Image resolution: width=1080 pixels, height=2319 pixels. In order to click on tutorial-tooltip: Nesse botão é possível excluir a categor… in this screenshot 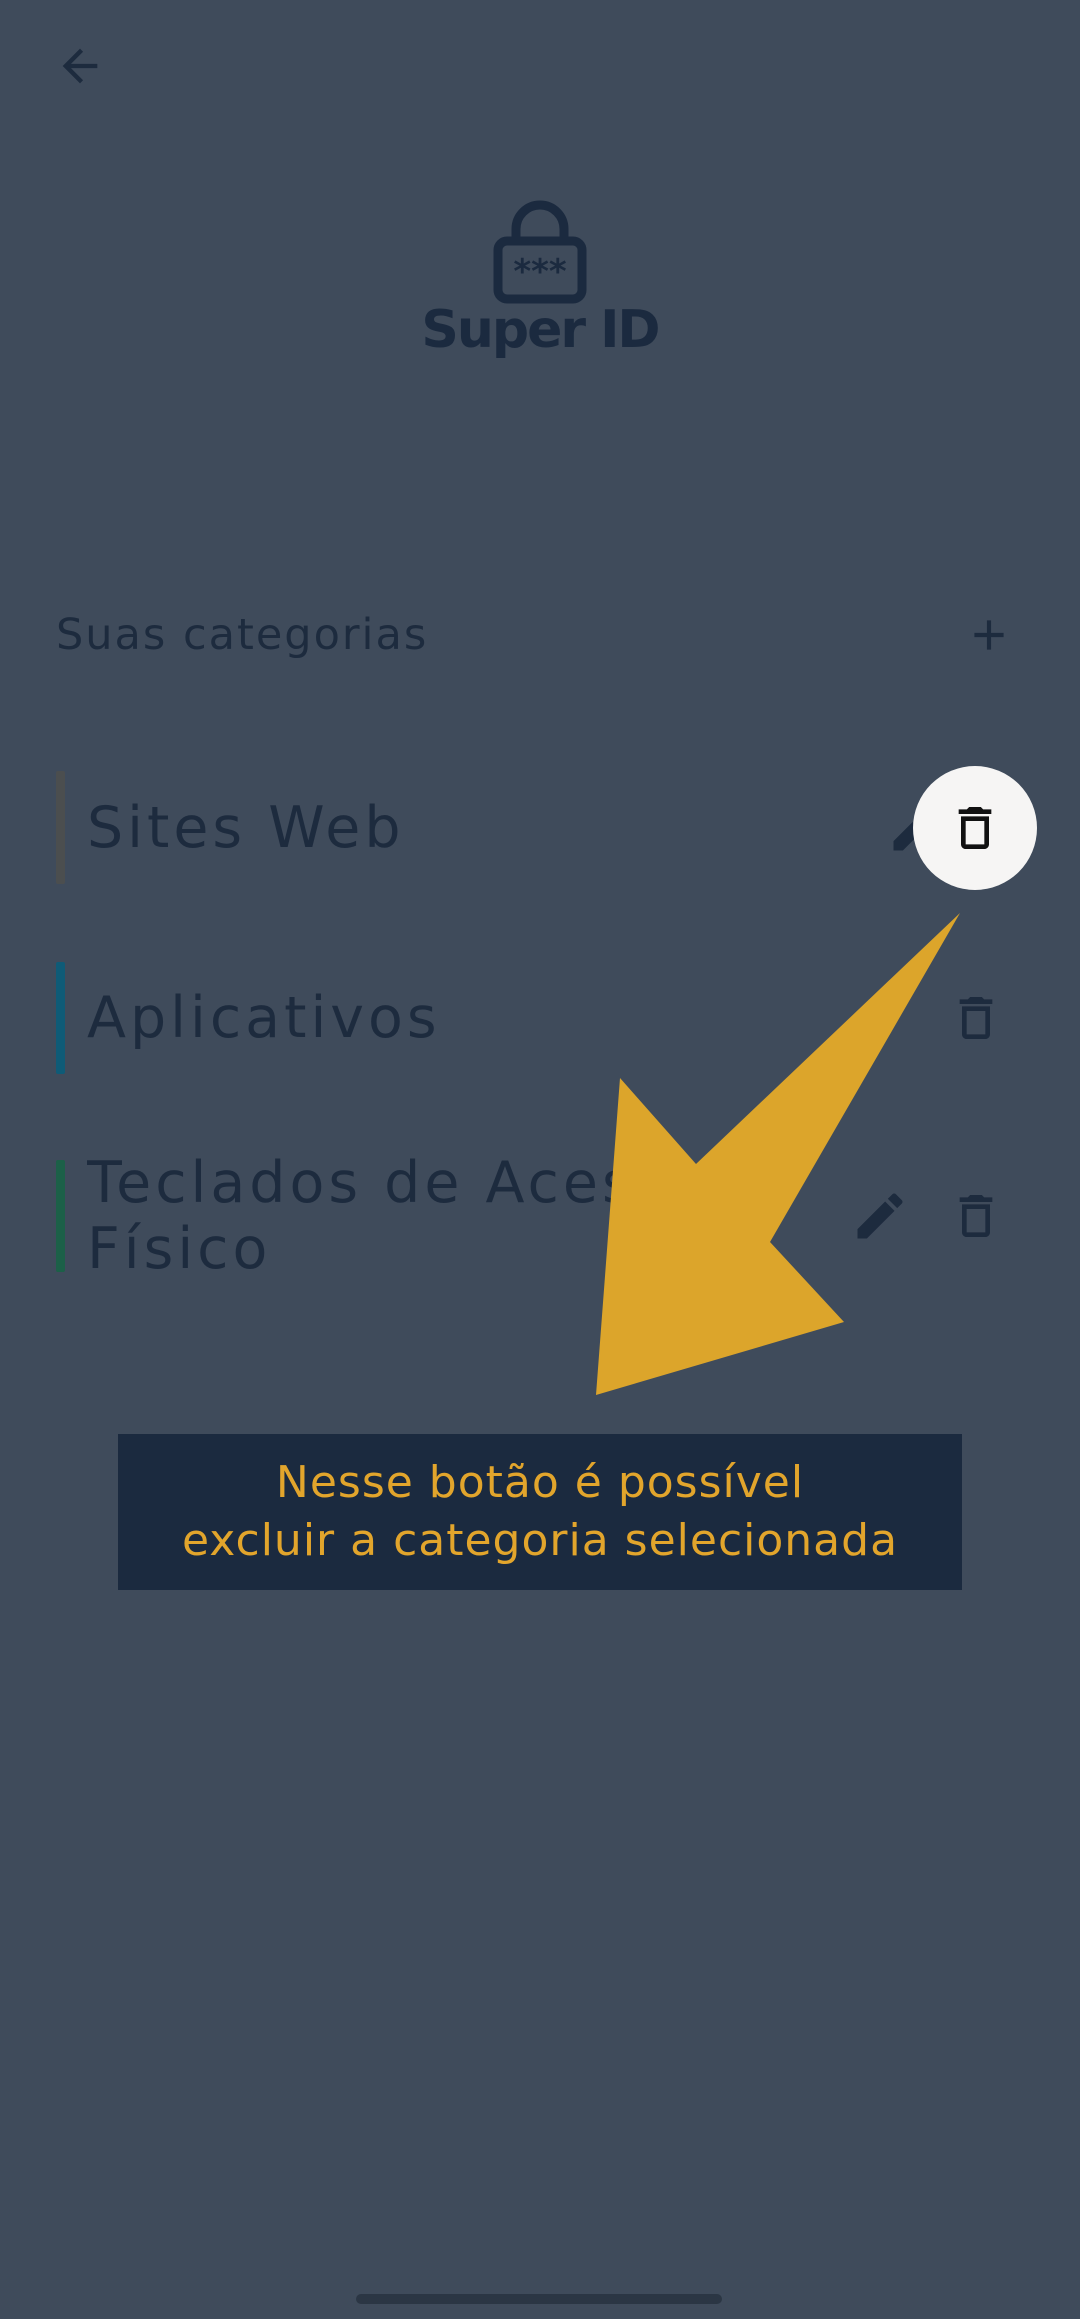, I will do `click(540, 1512)`.